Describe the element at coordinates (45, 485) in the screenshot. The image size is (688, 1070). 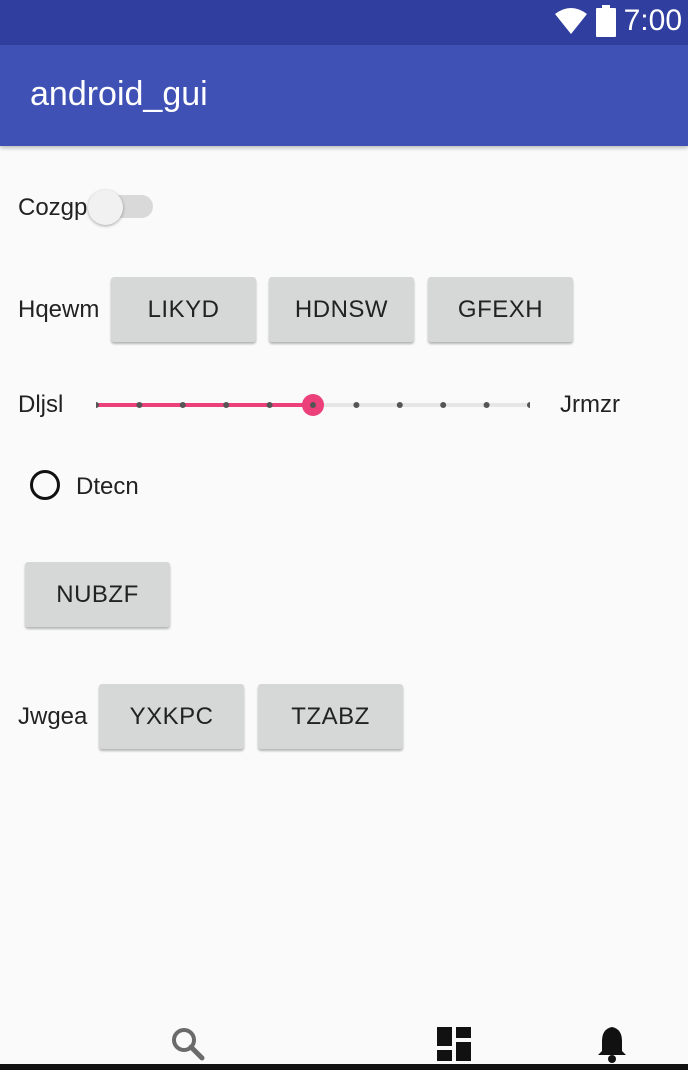
I see `dtecn-radio` at that location.